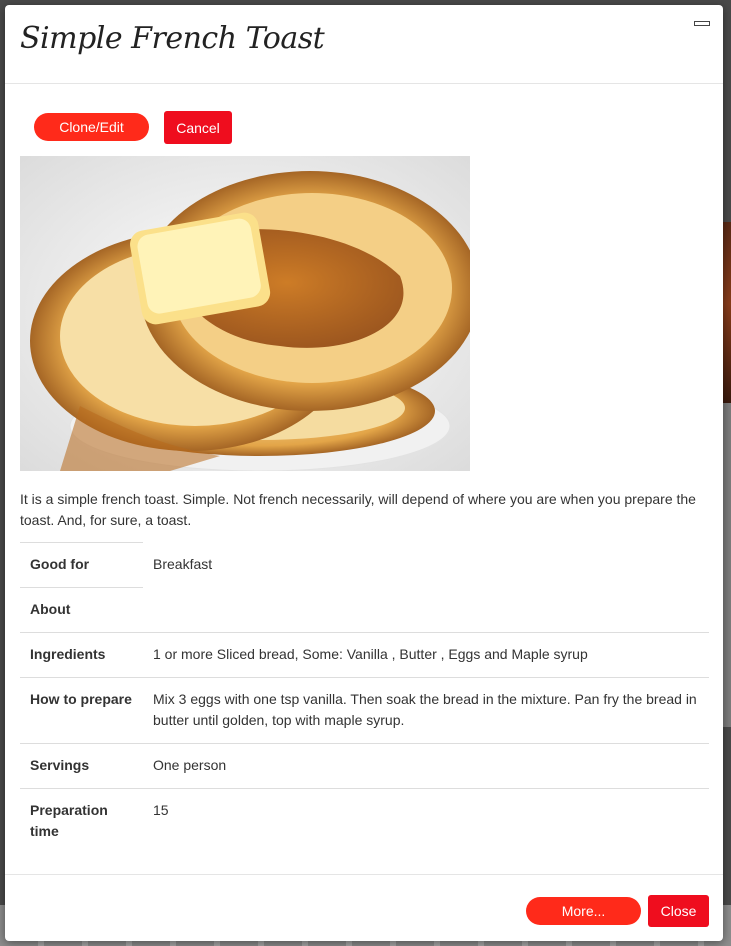 This screenshot has height=946, width=731. What do you see at coordinates (364, 907) in the screenshot?
I see `modal-footer: More... Close` at bounding box center [364, 907].